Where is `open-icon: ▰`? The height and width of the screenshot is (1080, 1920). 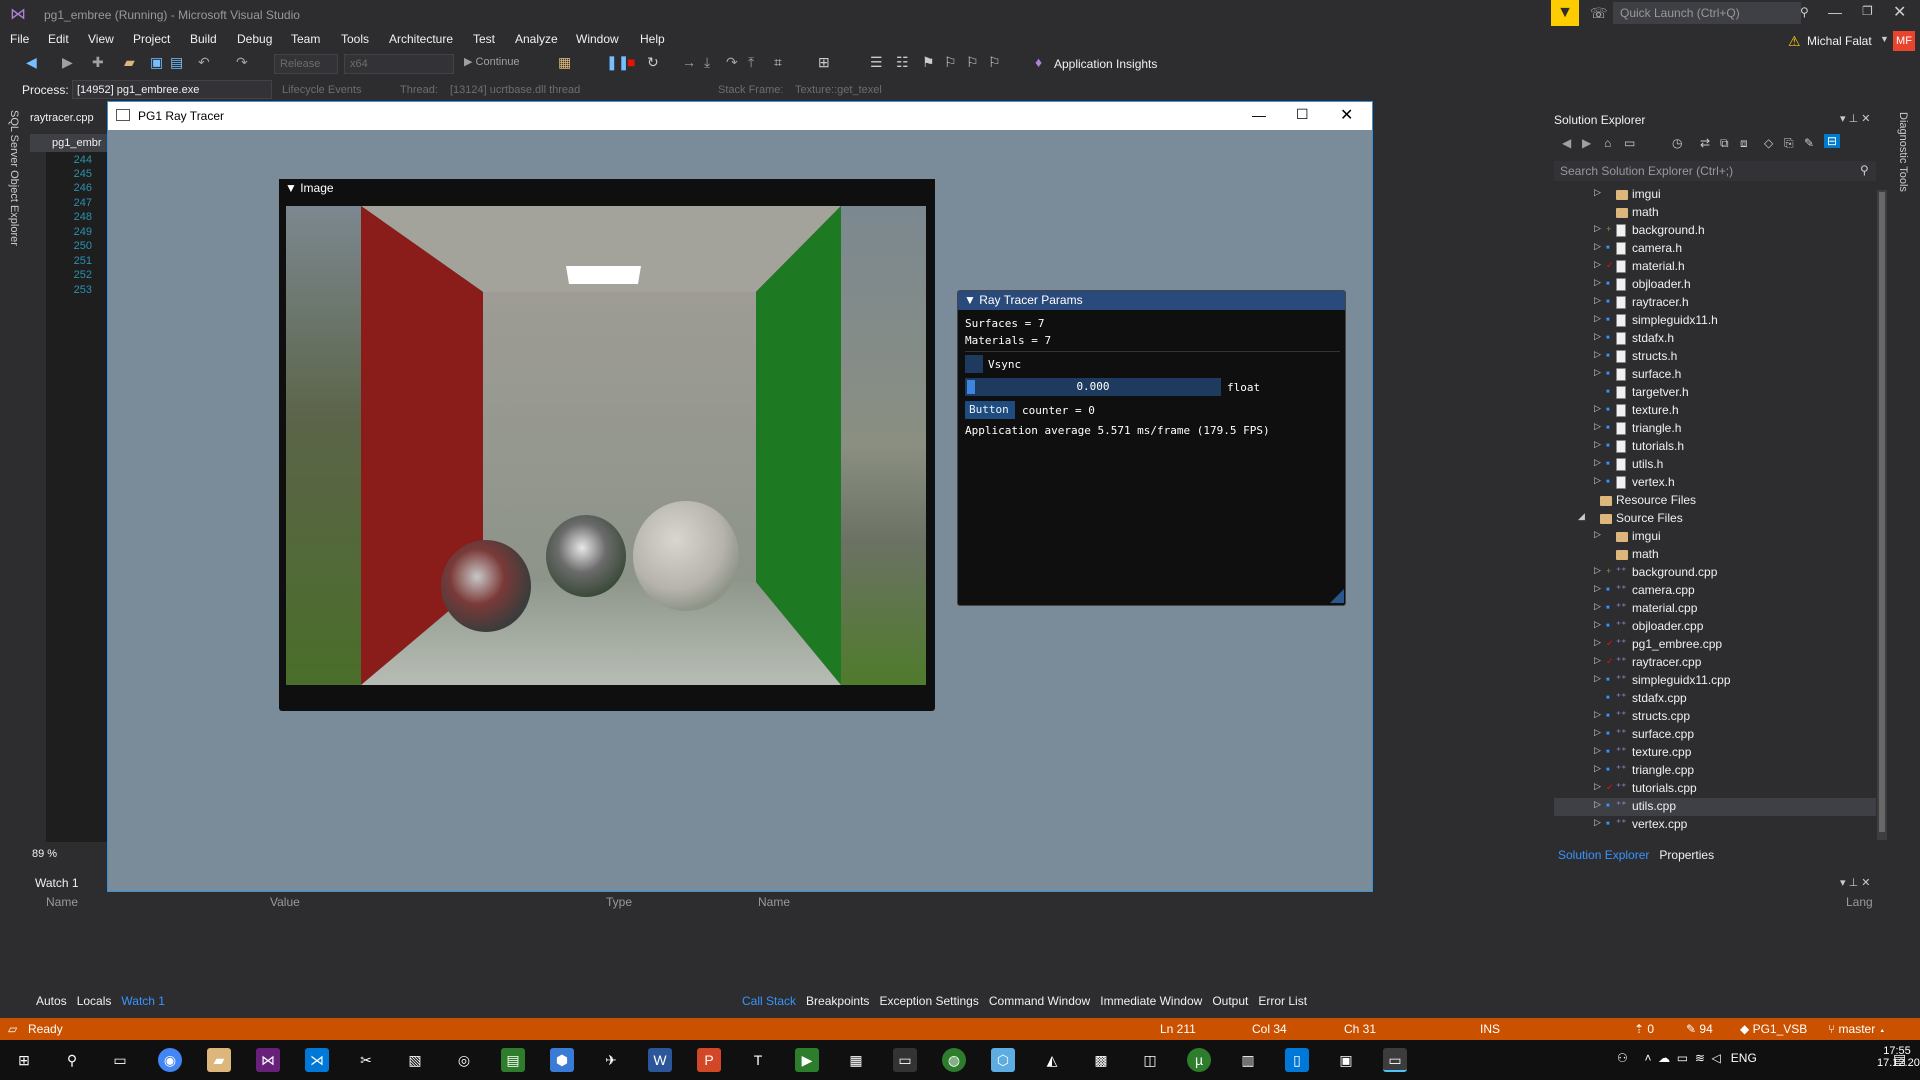
open-icon: ▰ is located at coordinates (129, 62).